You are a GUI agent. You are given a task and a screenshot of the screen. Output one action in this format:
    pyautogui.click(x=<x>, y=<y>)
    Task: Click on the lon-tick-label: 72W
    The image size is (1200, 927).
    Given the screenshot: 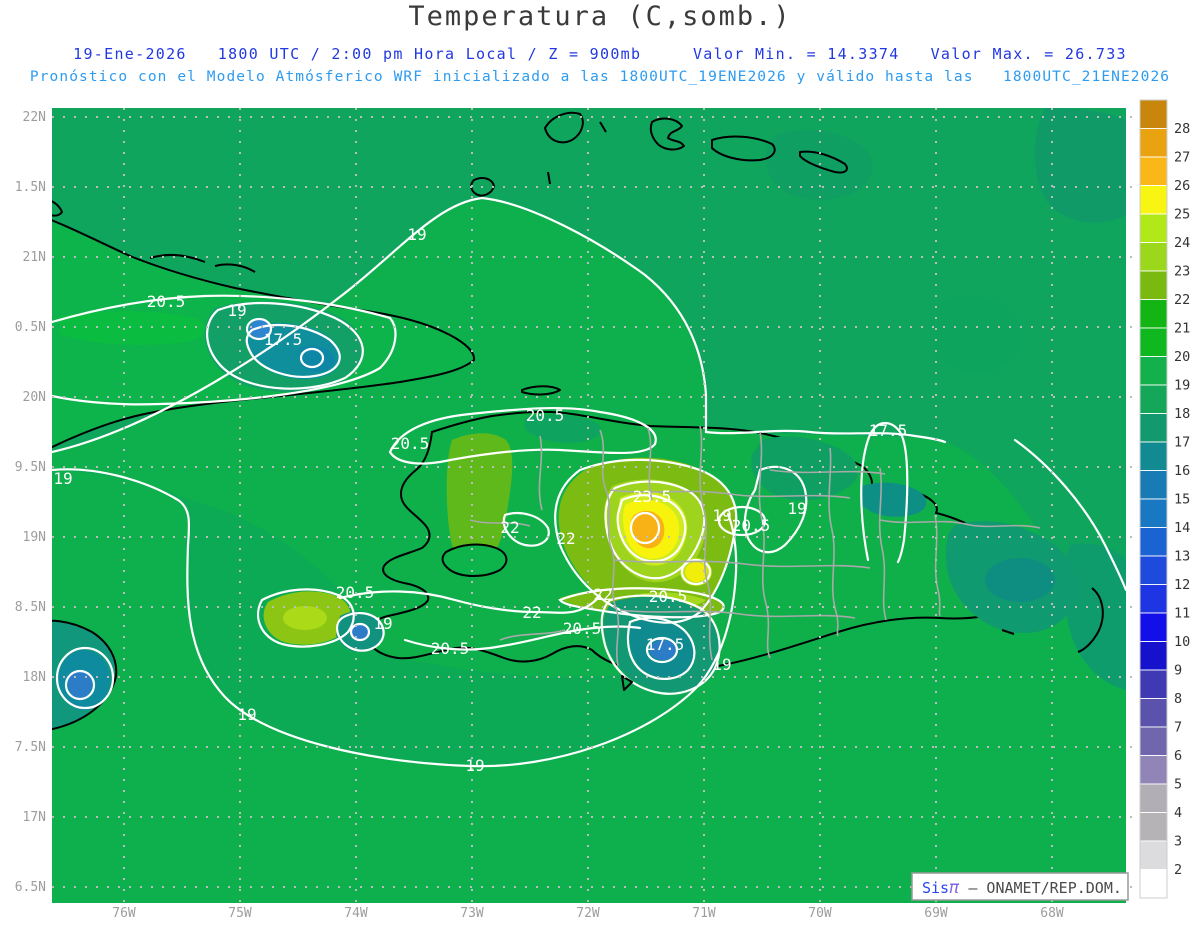 What is the action you would take?
    pyautogui.click(x=588, y=913)
    